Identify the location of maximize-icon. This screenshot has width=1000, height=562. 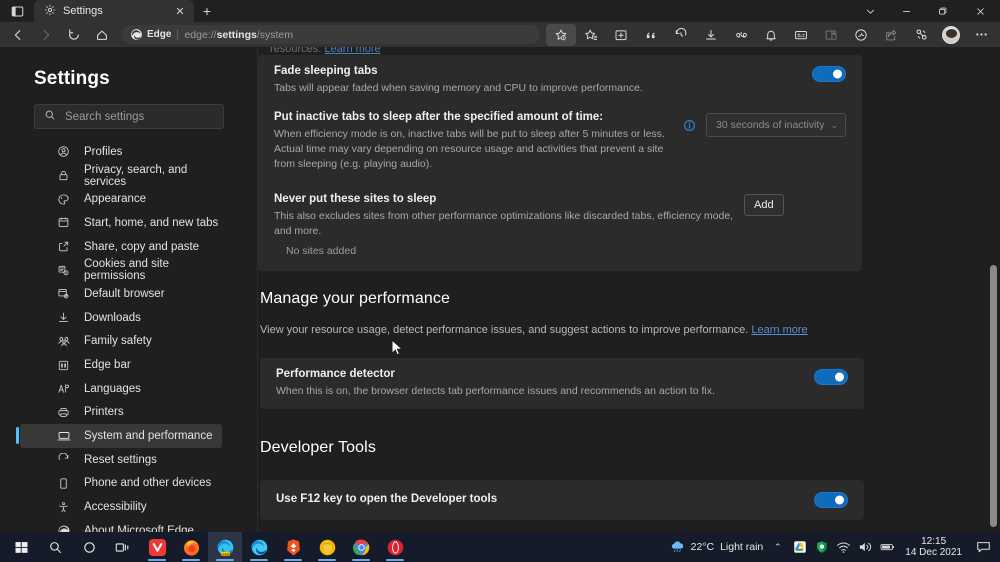
(942, 11).